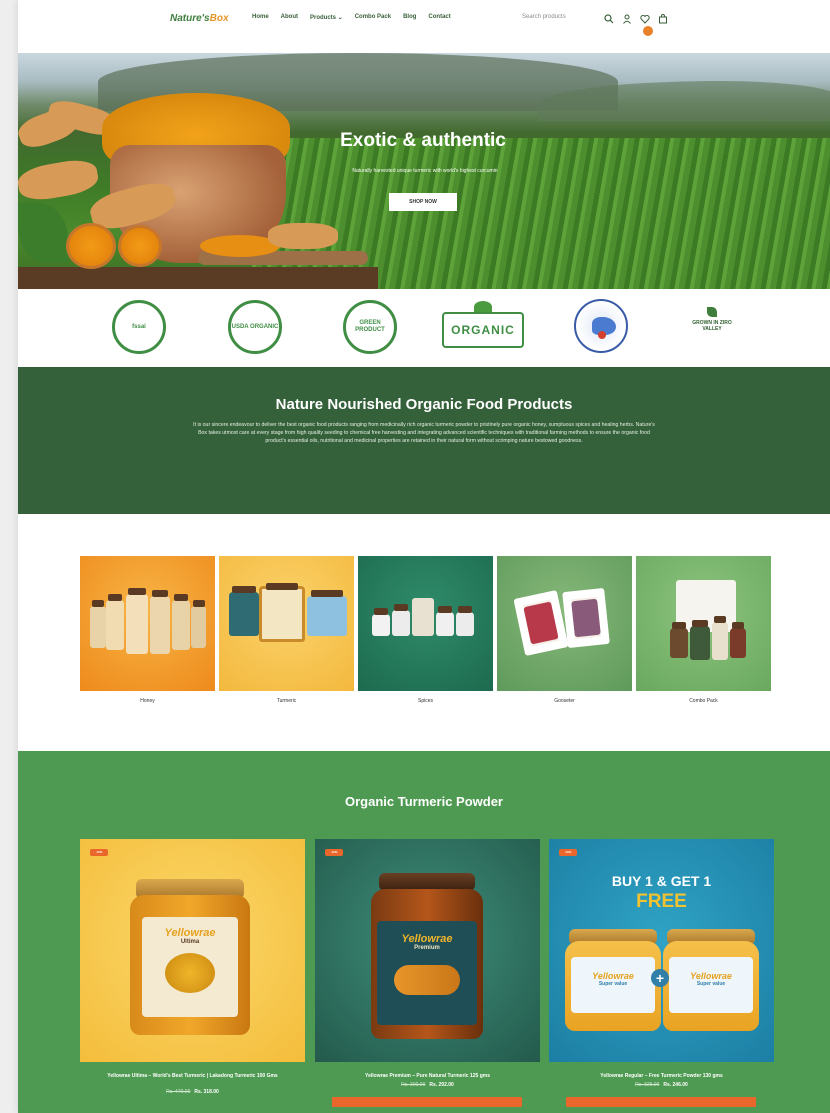 The image size is (830, 1113). I want to click on fssai-badge: fssai, so click(139, 327).